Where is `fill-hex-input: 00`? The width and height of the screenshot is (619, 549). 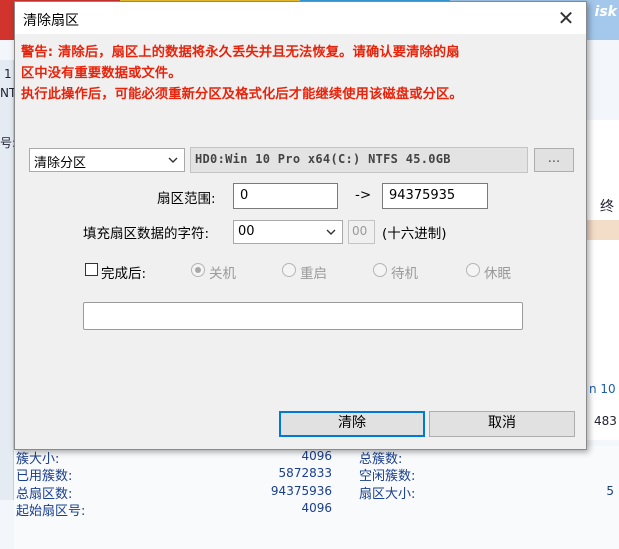 fill-hex-input: 00 is located at coordinates (361, 232).